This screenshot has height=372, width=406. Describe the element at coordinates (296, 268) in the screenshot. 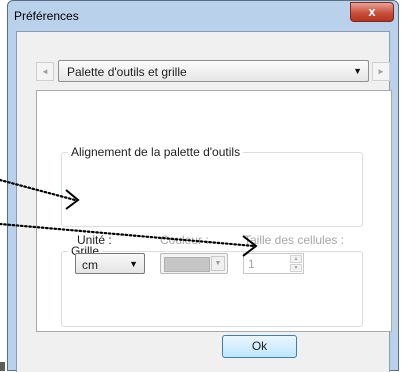

I see `spin-down-icon: ▼` at that location.